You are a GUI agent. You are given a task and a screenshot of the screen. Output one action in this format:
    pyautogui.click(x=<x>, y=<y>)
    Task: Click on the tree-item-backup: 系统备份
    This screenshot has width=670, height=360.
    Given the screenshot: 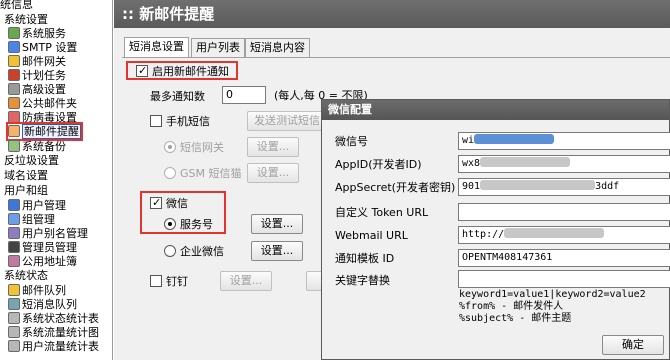 What is the action you would take?
    pyautogui.click(x=37, y=146)
    